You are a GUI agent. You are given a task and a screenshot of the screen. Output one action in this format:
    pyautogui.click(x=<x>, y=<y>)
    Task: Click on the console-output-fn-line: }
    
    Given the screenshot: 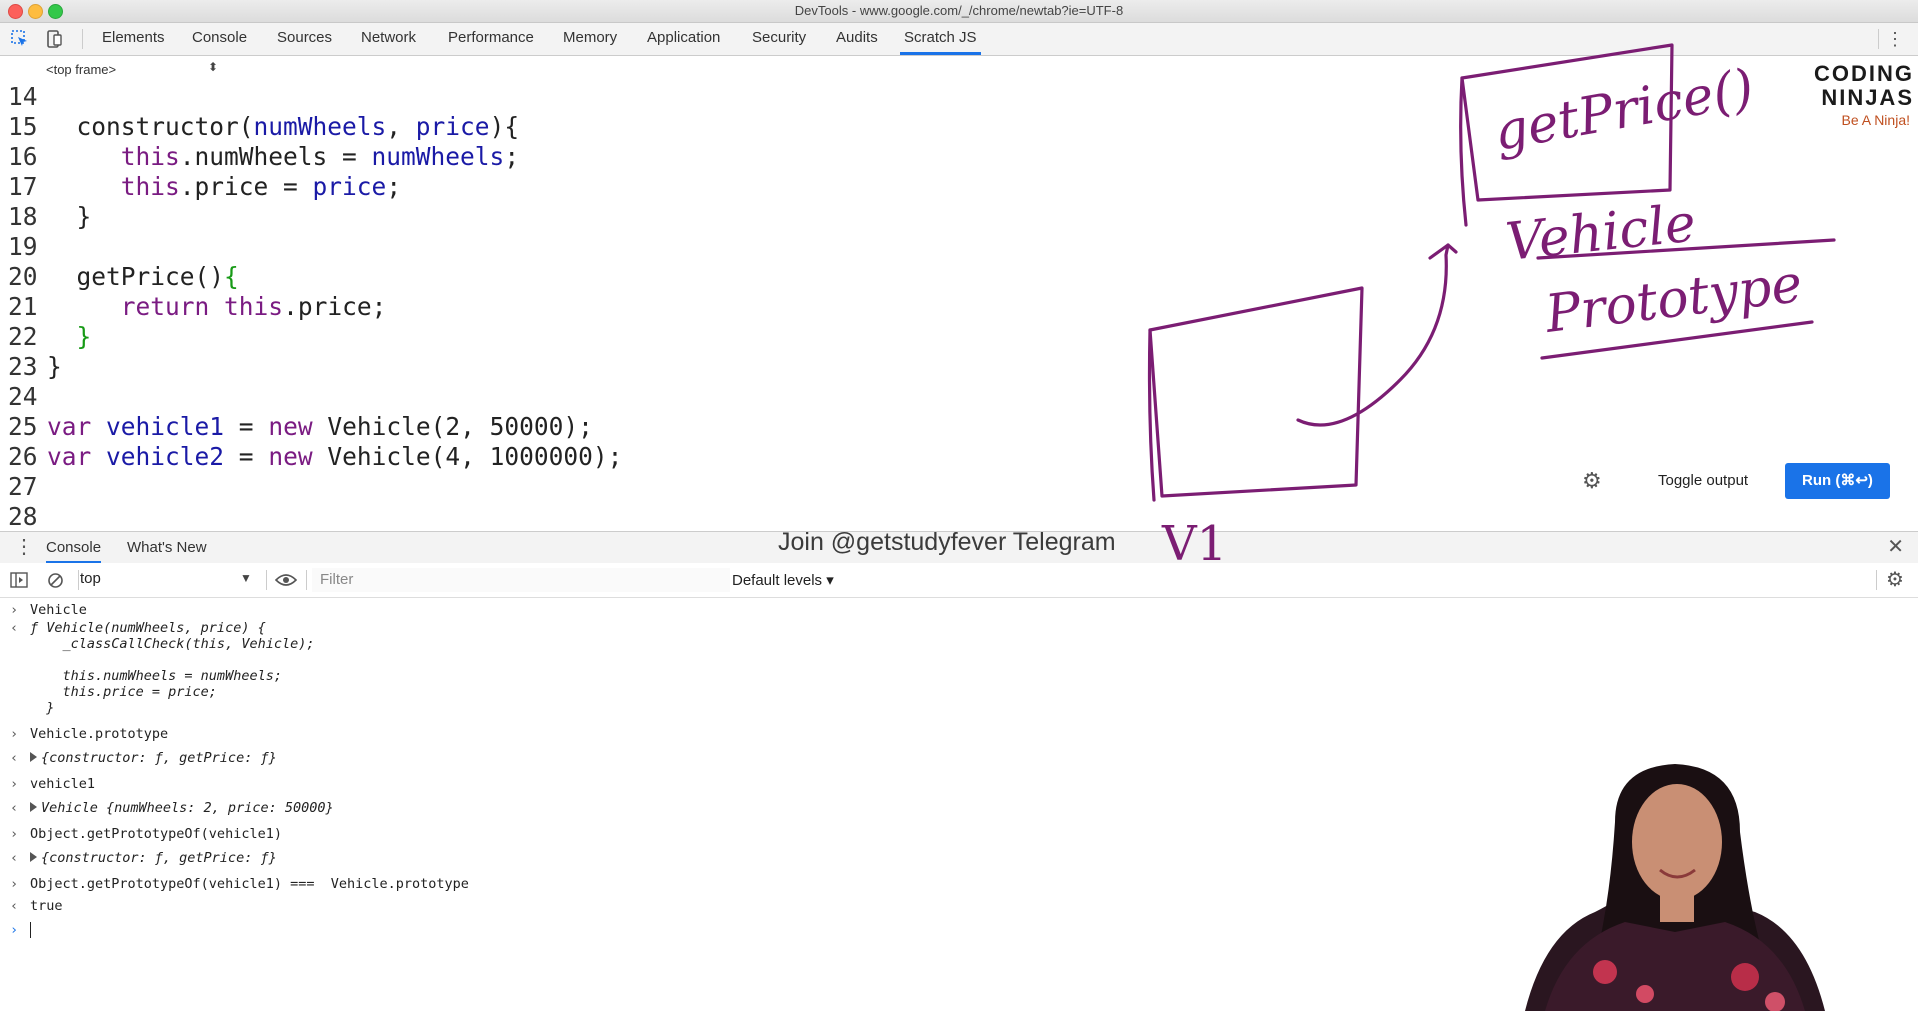 What is the action you would take?
    pyautogui.click(x=42, y=708)
    